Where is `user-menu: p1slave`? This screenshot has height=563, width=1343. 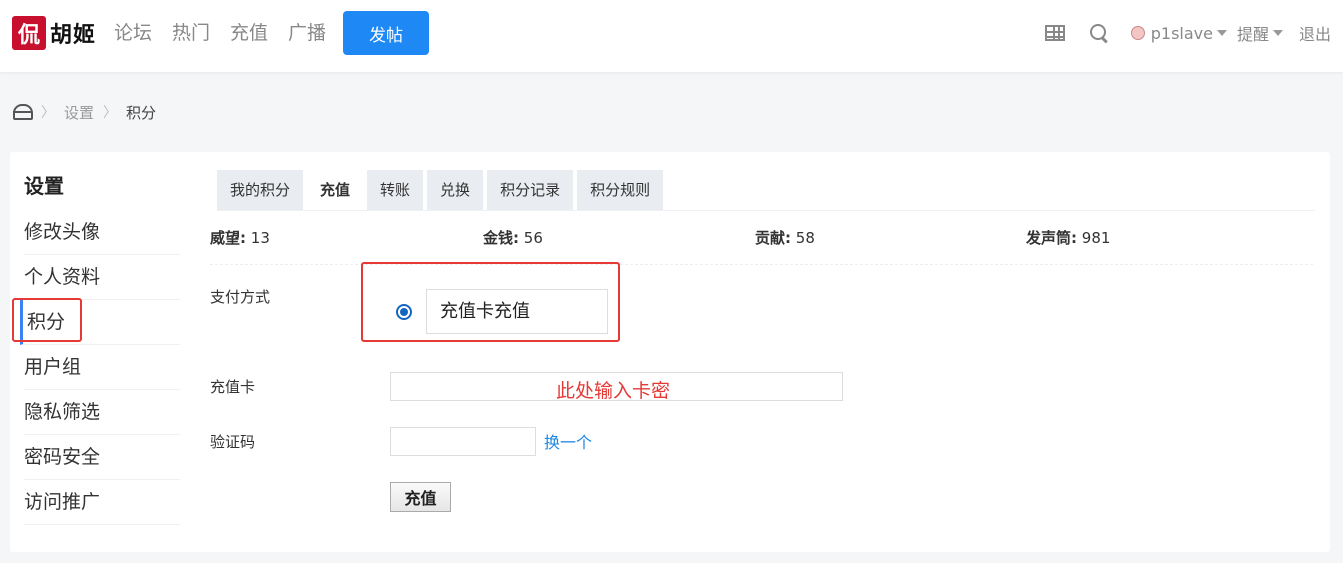 user-menu: p1slave is located at coordinates (1178, 33).